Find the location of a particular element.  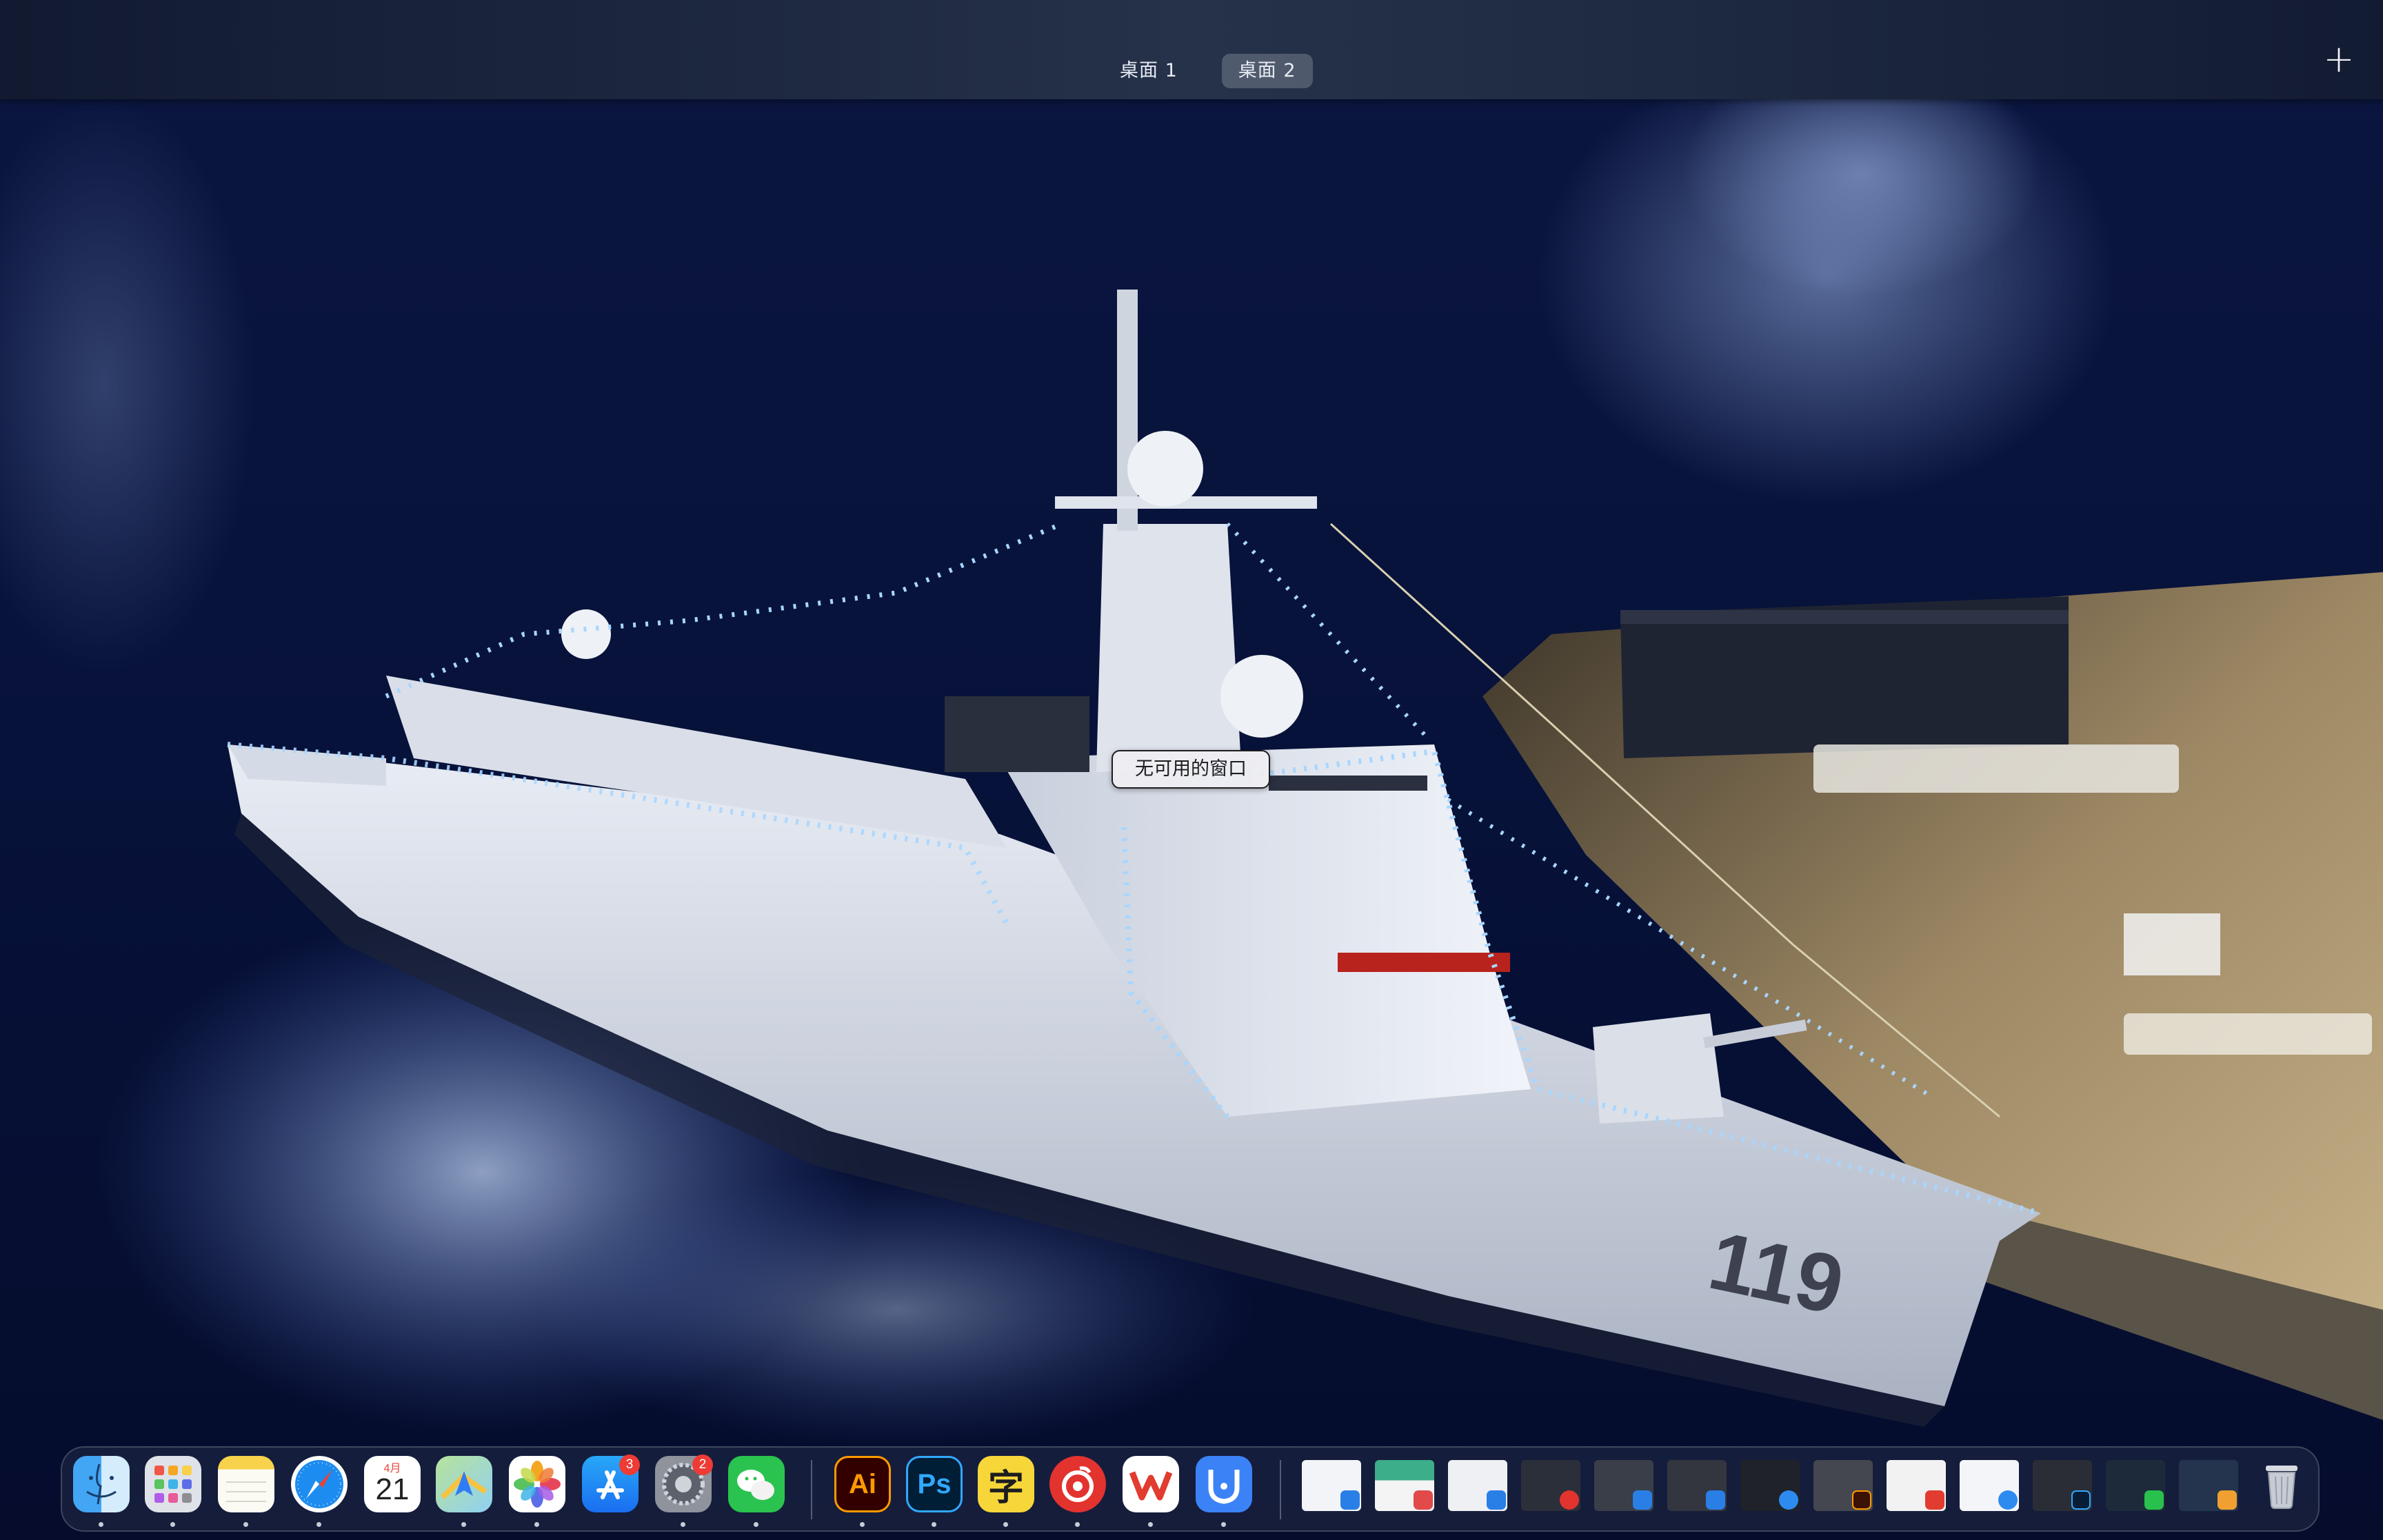

dock-netease-music is located at coordinates (1077, 1484).